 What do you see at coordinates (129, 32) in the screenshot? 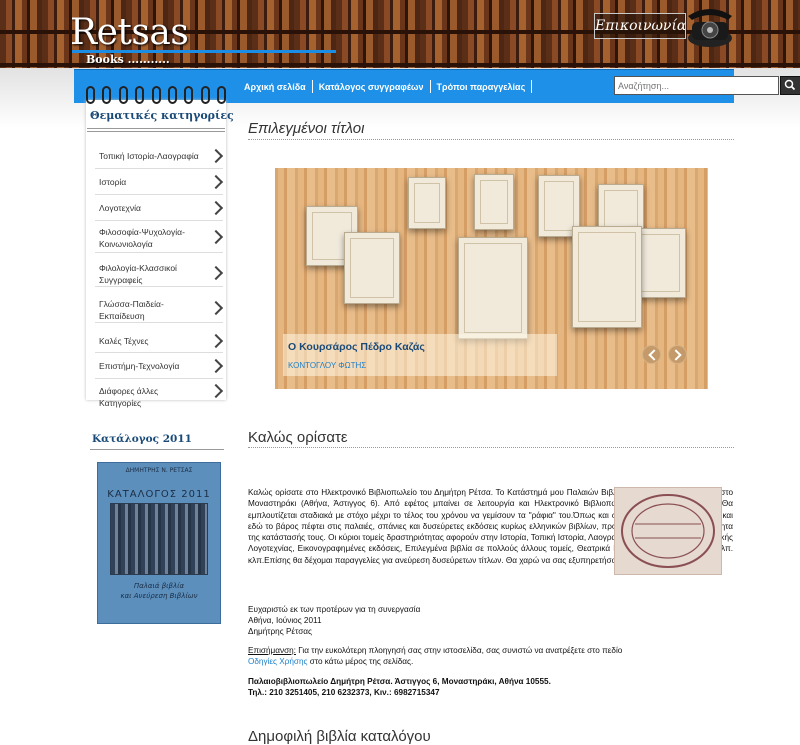
I see `logo: Retsas` at bounding box center [129, 32].